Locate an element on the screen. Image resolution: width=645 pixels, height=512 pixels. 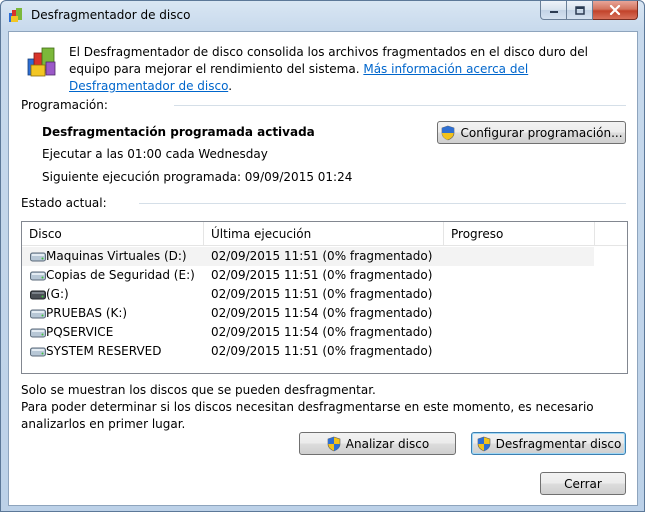
disk-name: PQSERVICE is located at coordinates (80, 332).